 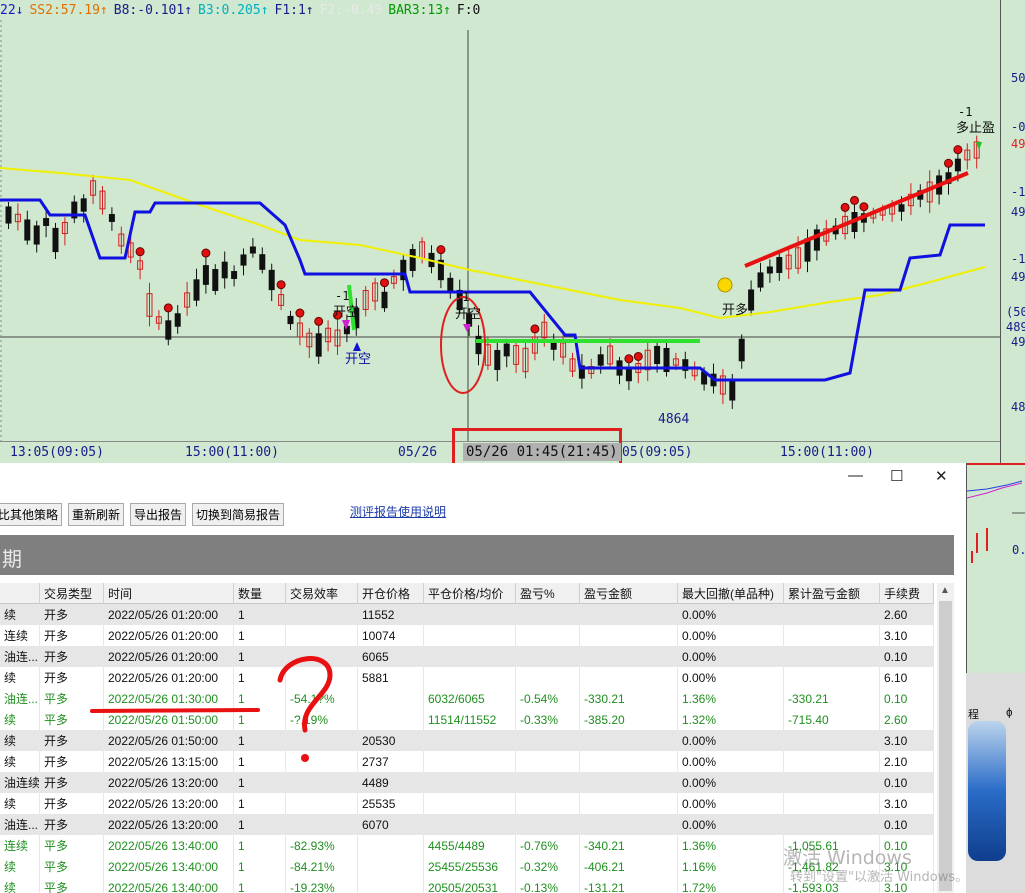 I want to click on window-titlebar: — ☐ ✕, so click(x=483, y=479).